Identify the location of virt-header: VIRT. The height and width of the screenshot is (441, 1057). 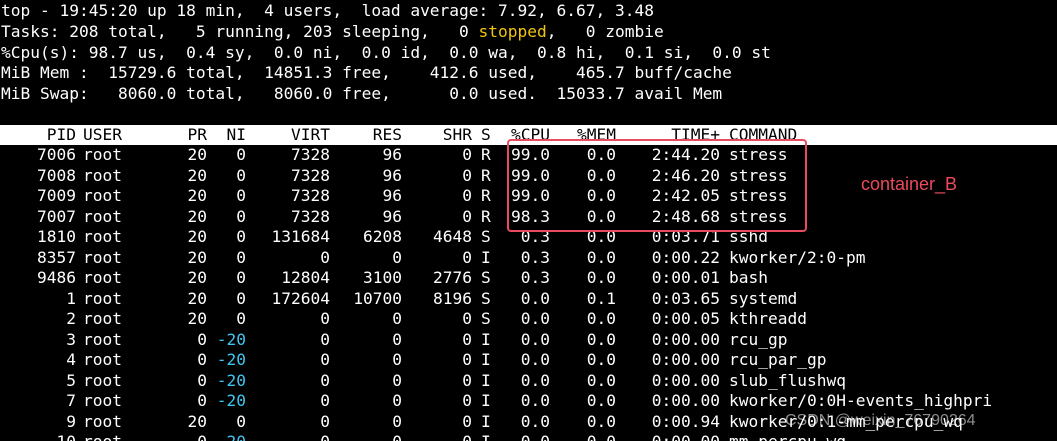
(310, 134).